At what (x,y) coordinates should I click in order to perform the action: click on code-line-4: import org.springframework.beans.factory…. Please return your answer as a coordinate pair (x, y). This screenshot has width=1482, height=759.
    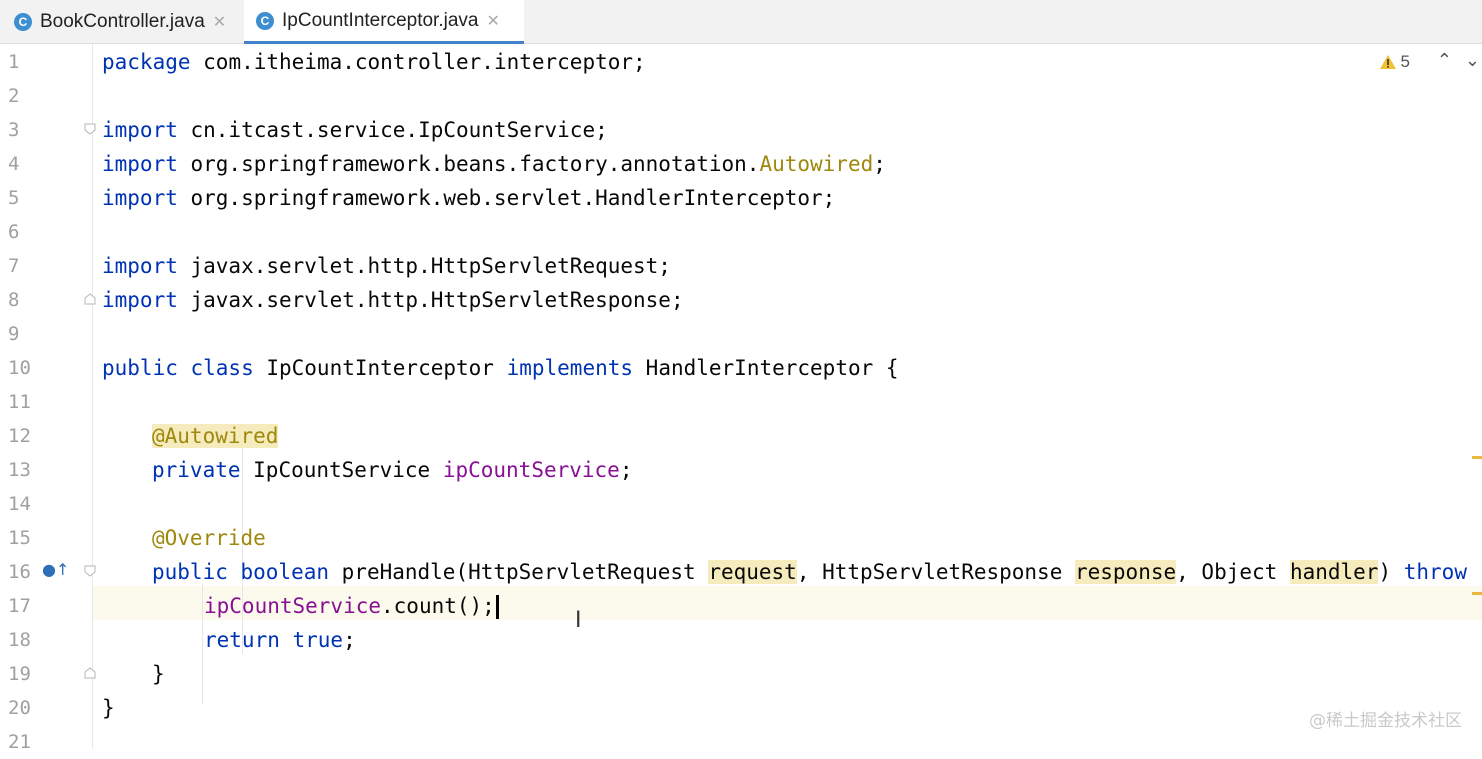
    Looking at the image, I should click on (494, 164).